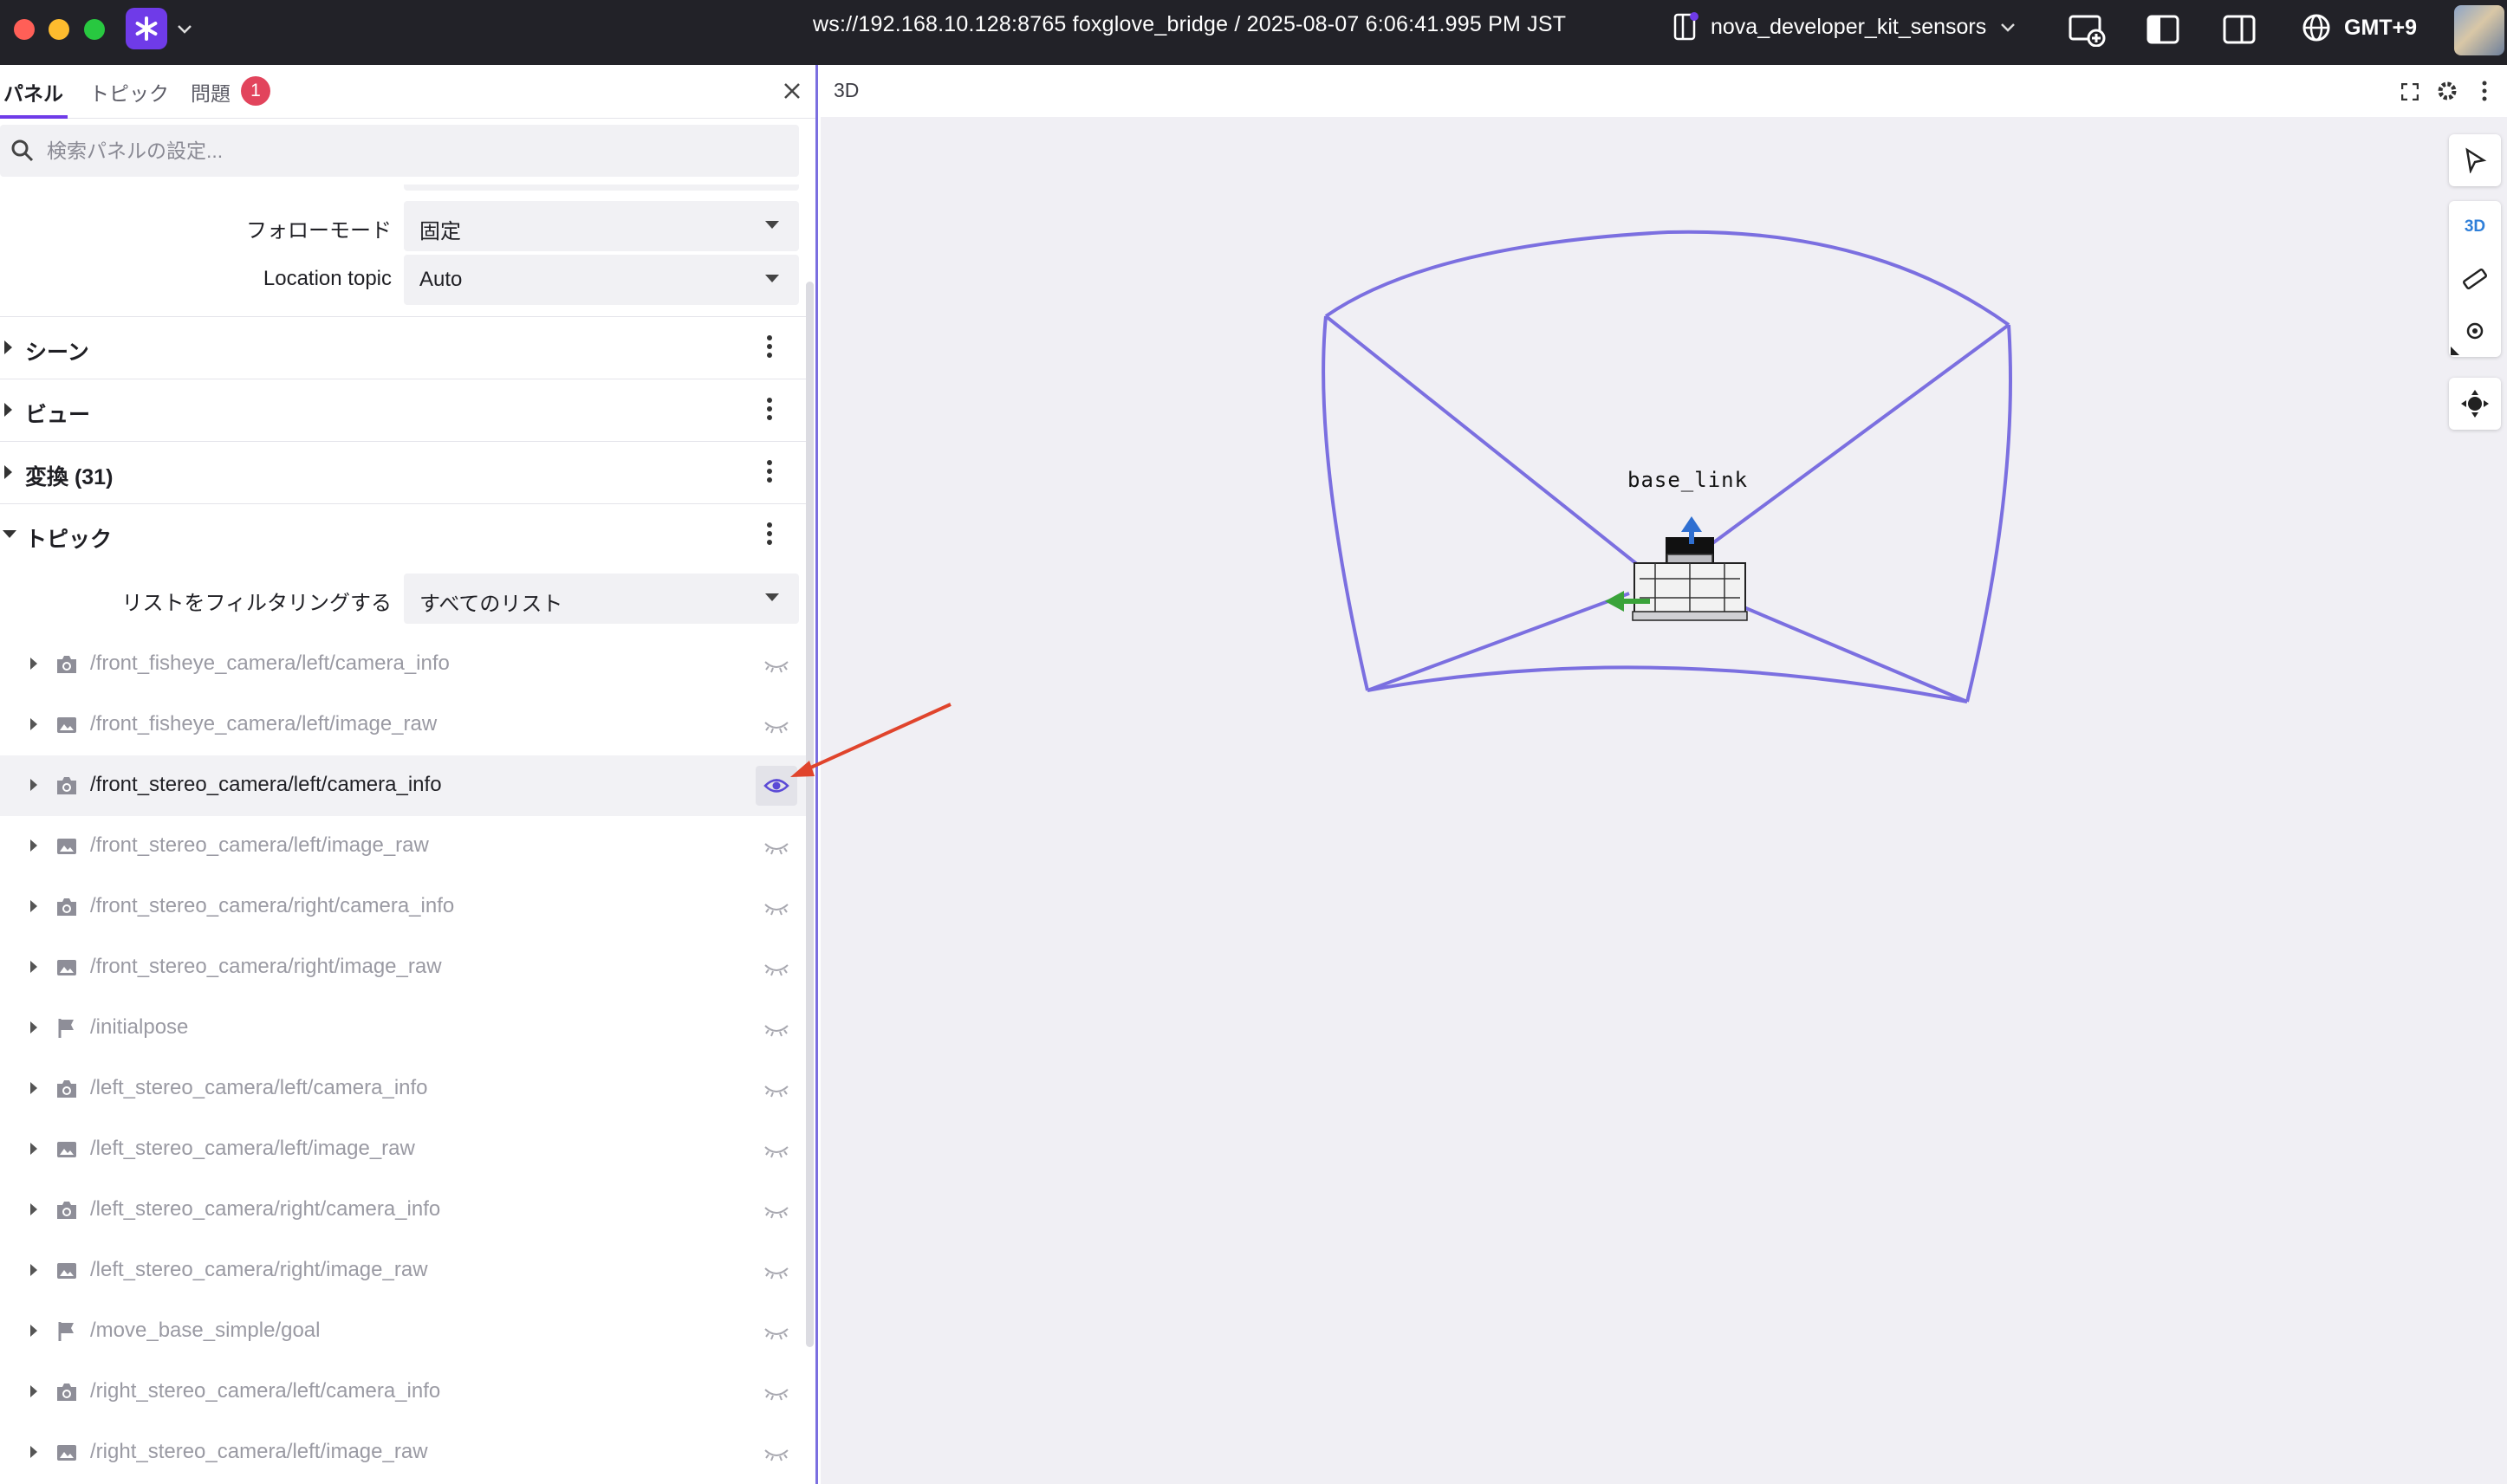 This screenshot has width=2507, height=1484. I want to click on topic-name: /front_stereo_camera/left/camera_info, so click(266, 784).